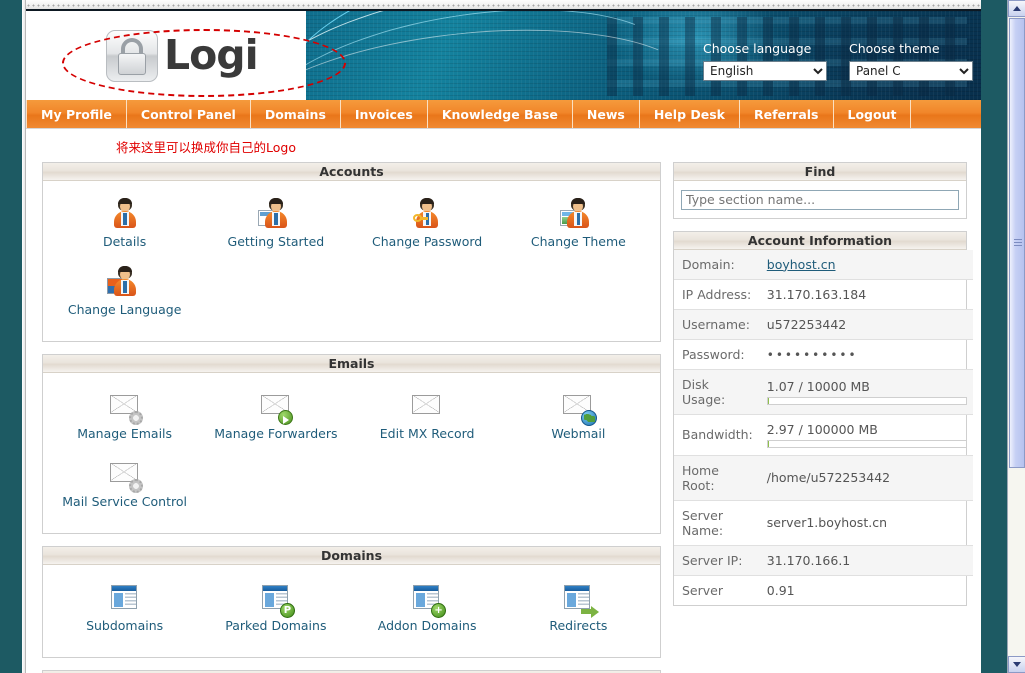 The height and width of the screenshot is (673, 1025). Describe the element at coordinates (135, 486) in the screenshot. I see `gear-badge-icon` at that location.